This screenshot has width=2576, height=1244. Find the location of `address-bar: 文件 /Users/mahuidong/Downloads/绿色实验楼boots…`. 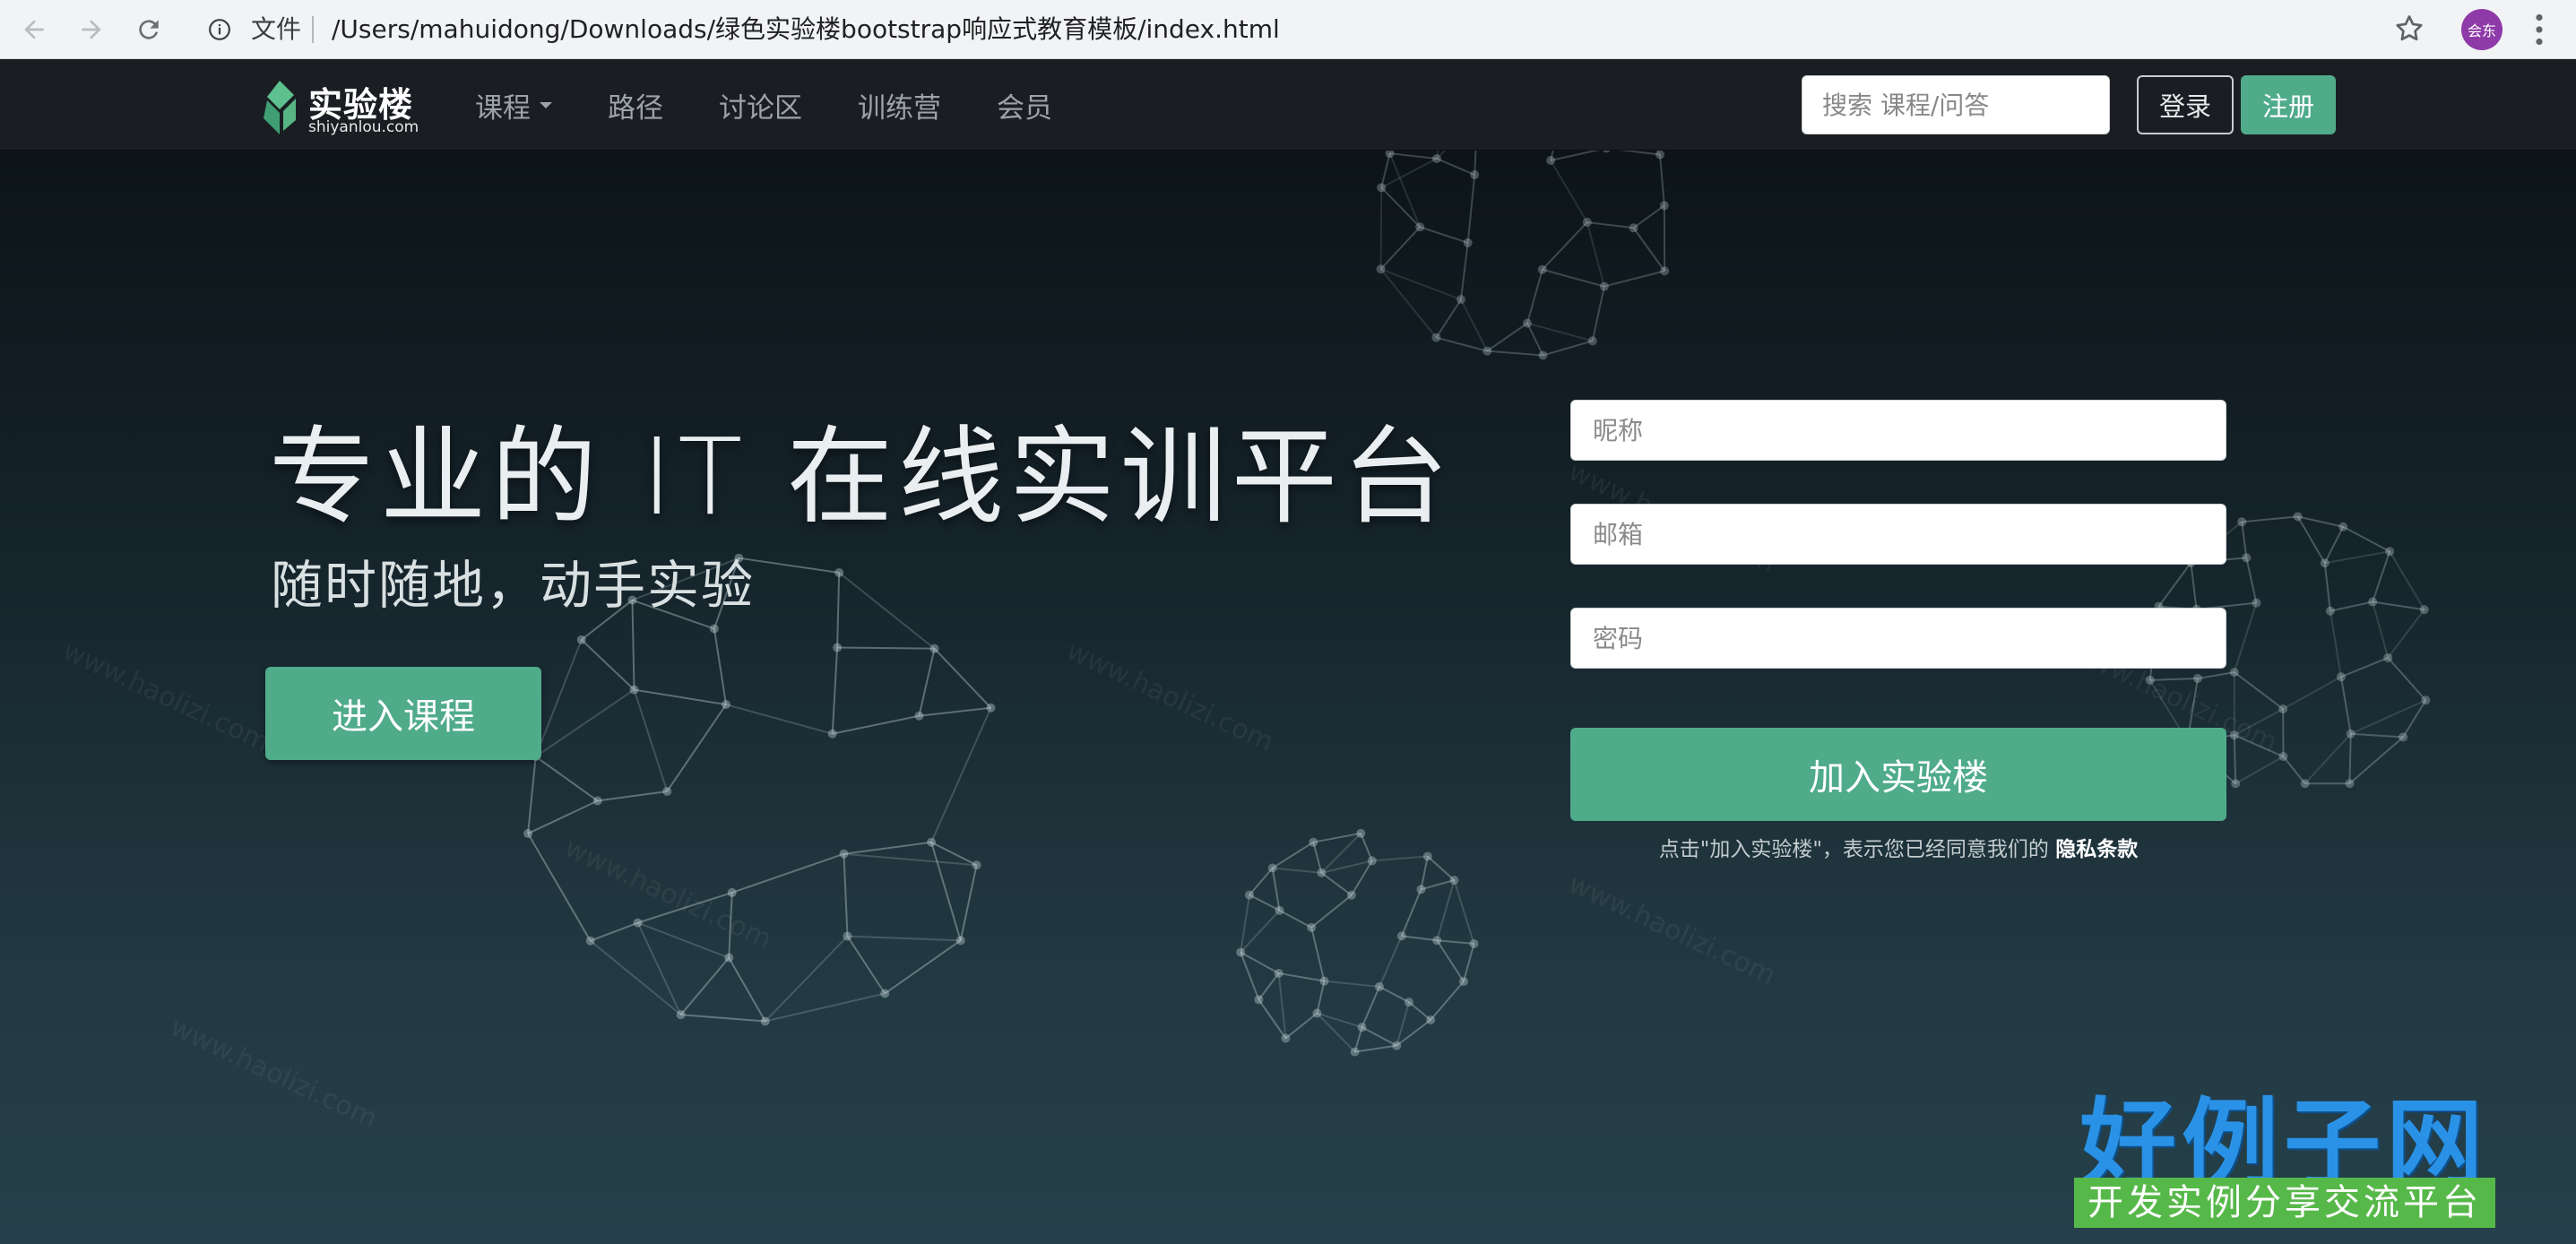

address-bar: 文件 /Users/mahuidong/Downloads/绿色实验楼boots… is located at coordinates (1308, 29).